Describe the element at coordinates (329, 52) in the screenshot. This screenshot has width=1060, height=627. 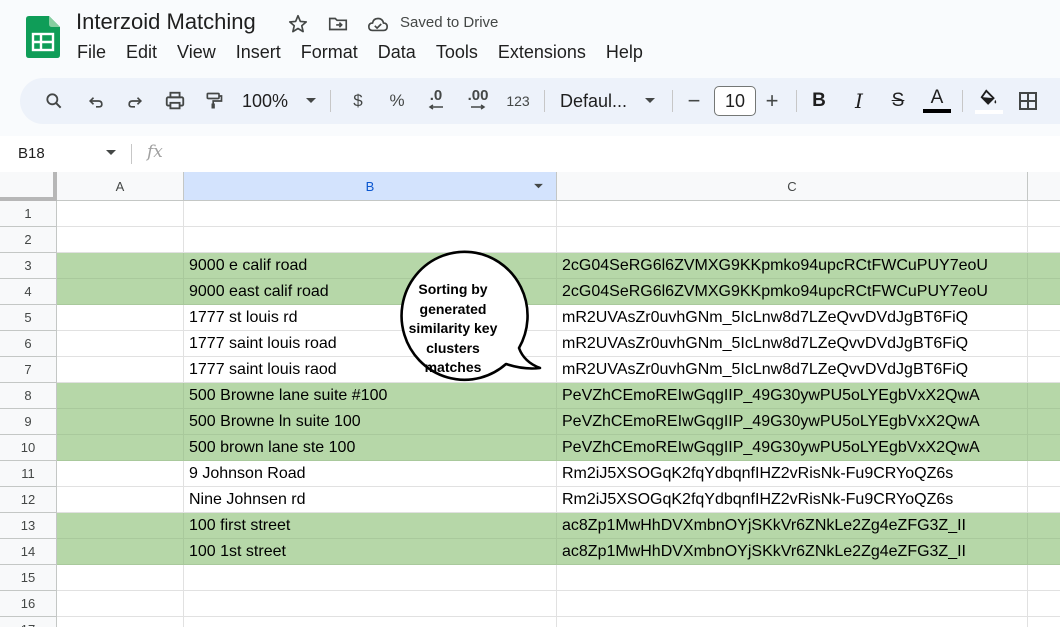
I see `menu-format: Format` at that location.